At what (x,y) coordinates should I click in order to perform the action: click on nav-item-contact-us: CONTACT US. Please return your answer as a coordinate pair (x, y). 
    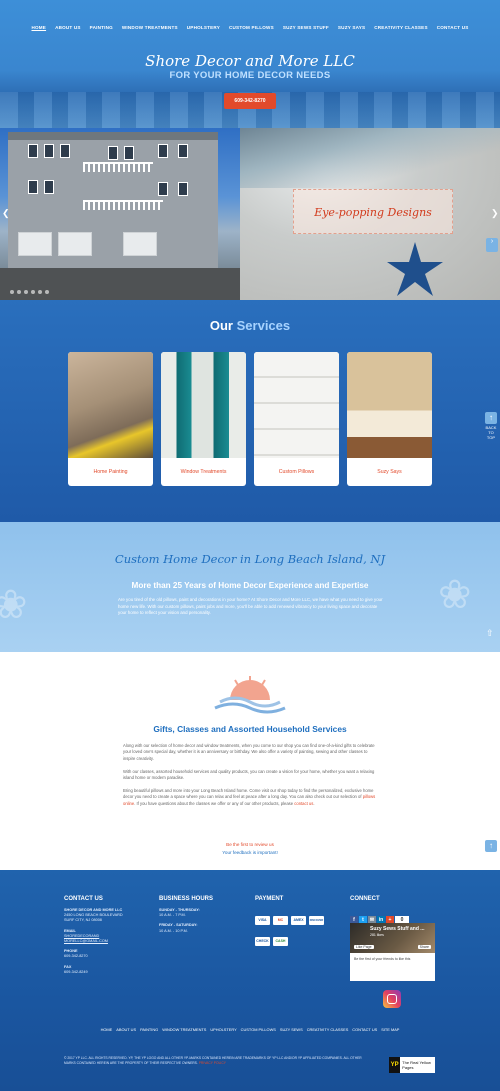
    Looking at the image, I should click on (453, 27).